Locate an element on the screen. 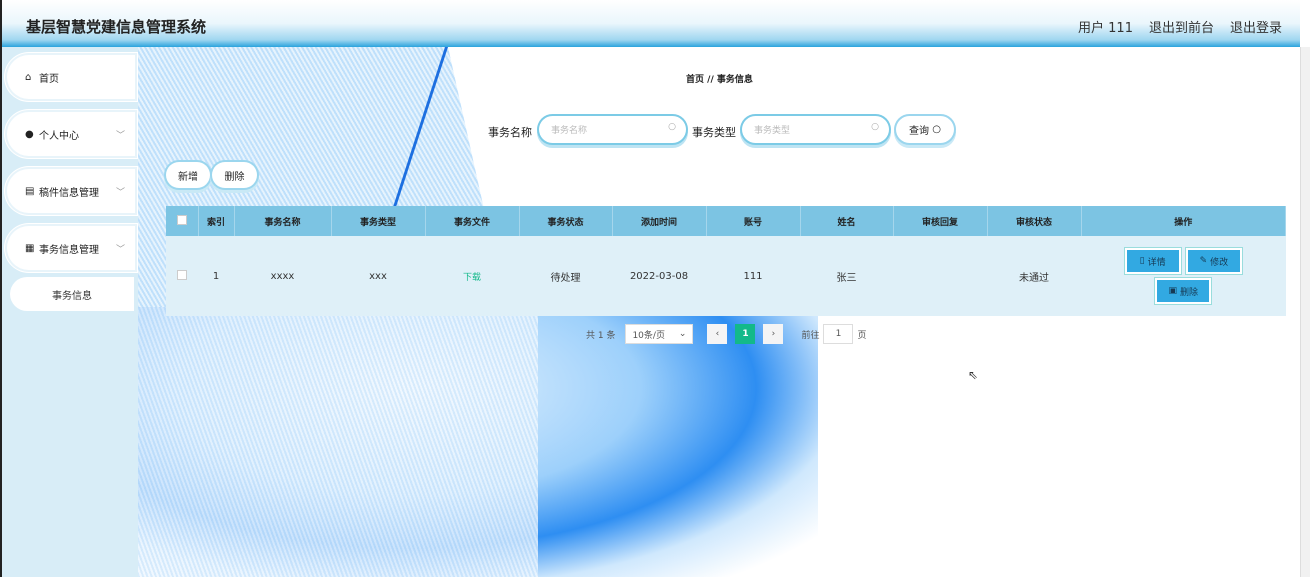 The height and width of the screenshot is (577, 1310). column-header: 事务文件 is located at coordinates (472, 221).